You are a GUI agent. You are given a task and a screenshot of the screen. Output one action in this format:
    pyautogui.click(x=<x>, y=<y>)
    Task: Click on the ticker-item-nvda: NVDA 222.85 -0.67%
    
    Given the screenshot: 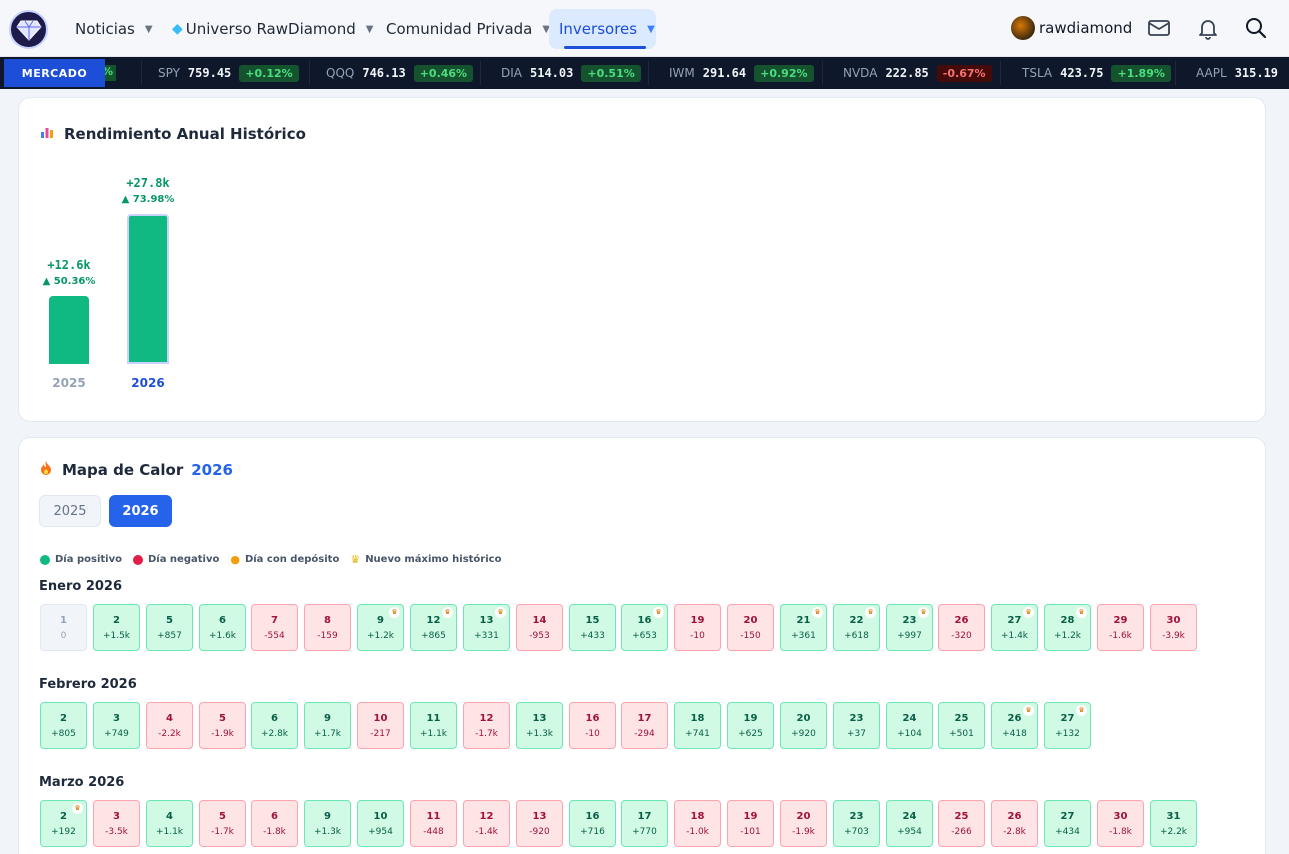 What is the action you would take?
    pyautogui.click(x=917, y=73)
    